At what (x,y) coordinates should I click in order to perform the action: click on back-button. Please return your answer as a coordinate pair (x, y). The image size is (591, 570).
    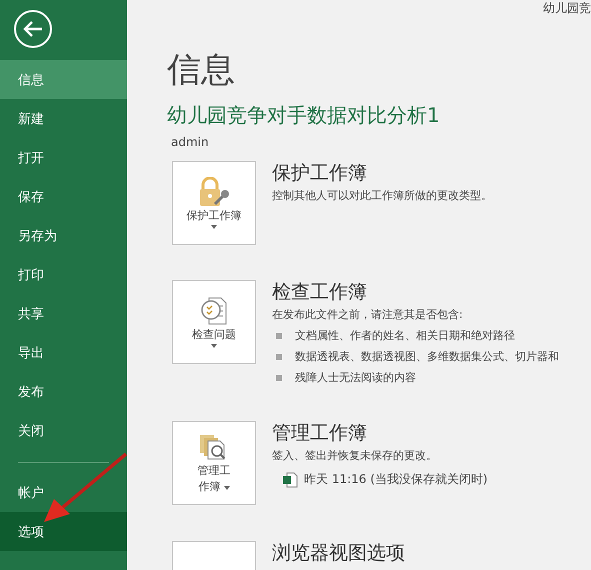
    Looking at the image, I should click on (33, 29).